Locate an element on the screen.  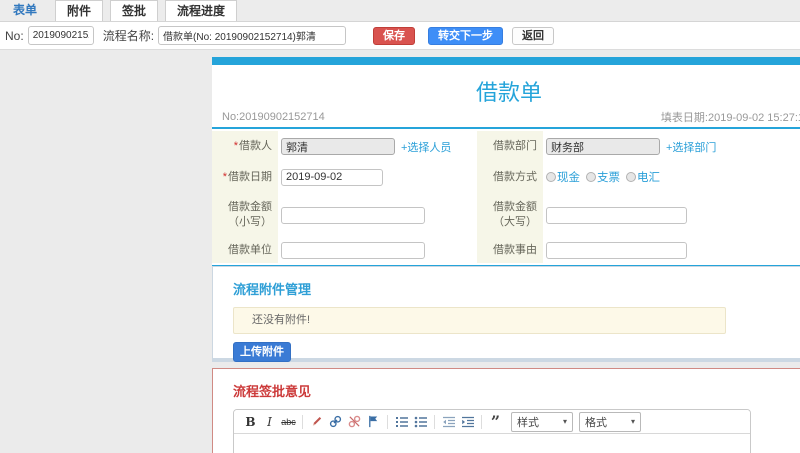
form-date-text: 填表日期:2019-09-02 15:27:1 is located at coordinates (730, 118).